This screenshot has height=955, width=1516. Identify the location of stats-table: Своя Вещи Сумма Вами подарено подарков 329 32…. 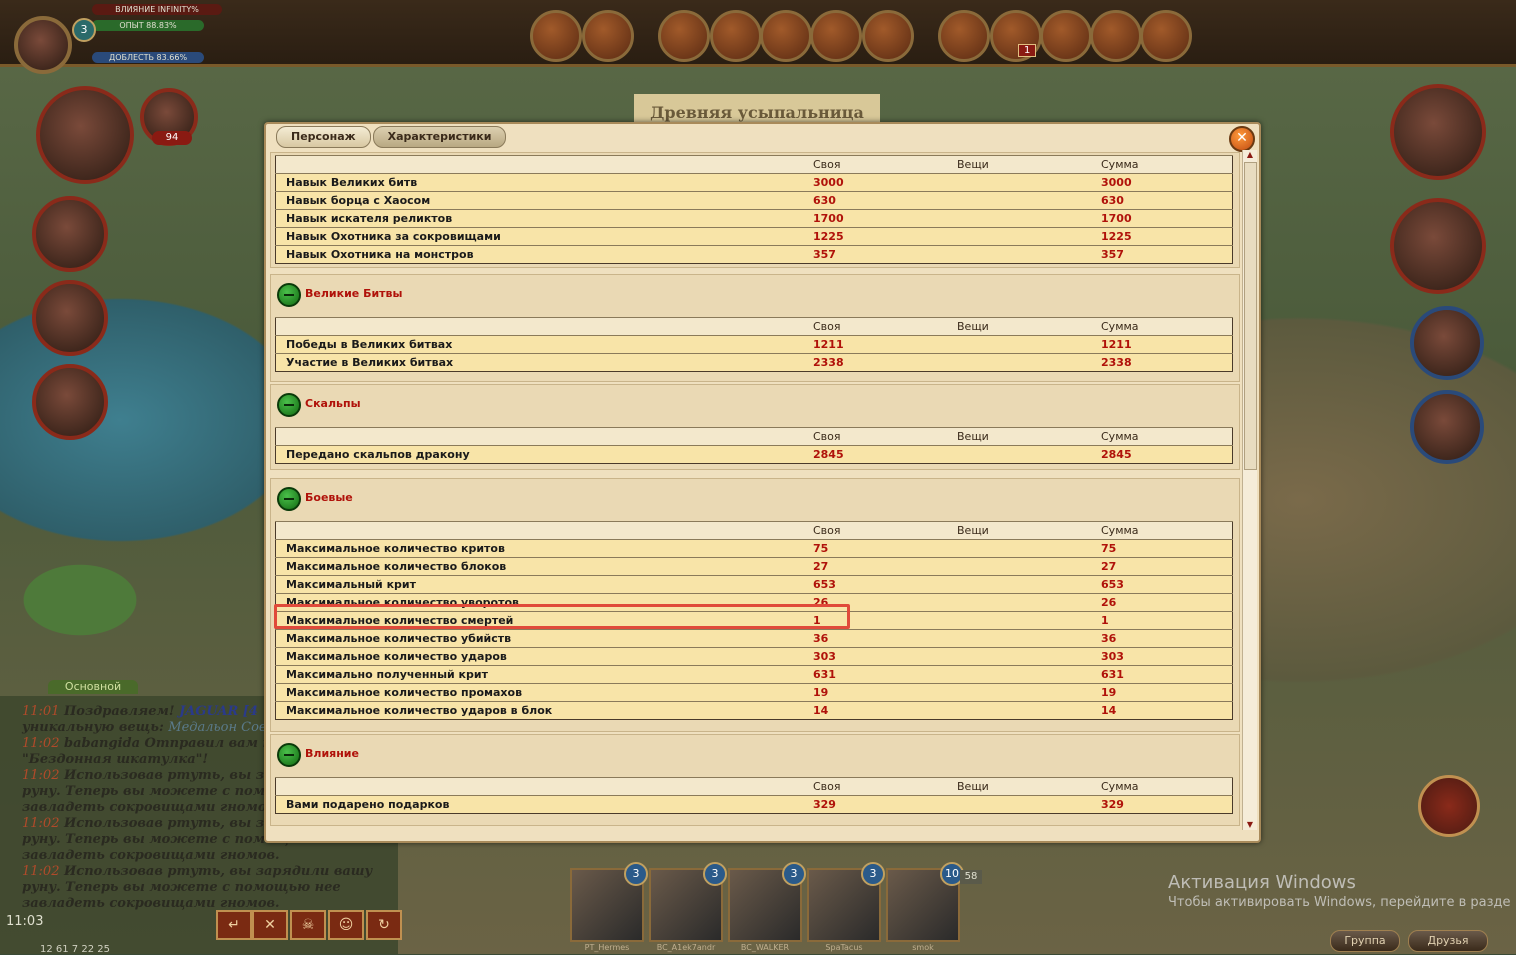
(754, 795).